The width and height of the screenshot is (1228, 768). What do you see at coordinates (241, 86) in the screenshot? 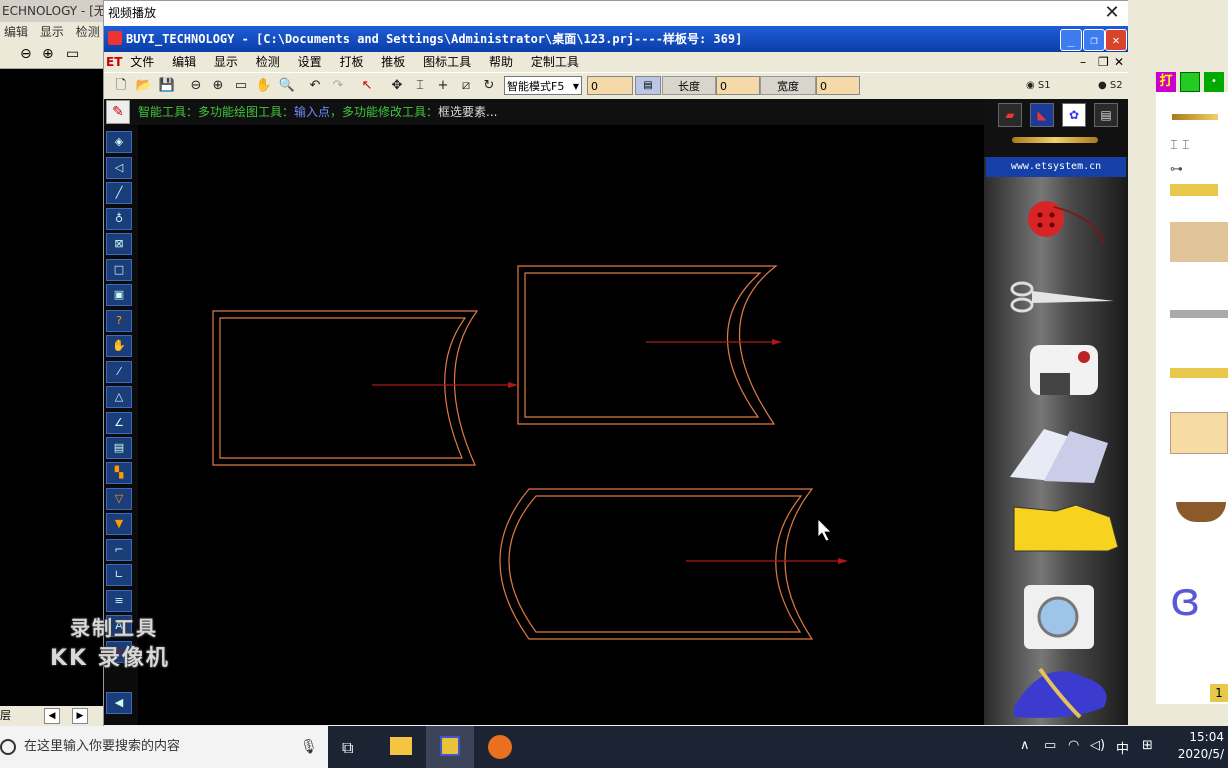
I see `fit-screen-icon: ▭` at bounding box center [241, 86].